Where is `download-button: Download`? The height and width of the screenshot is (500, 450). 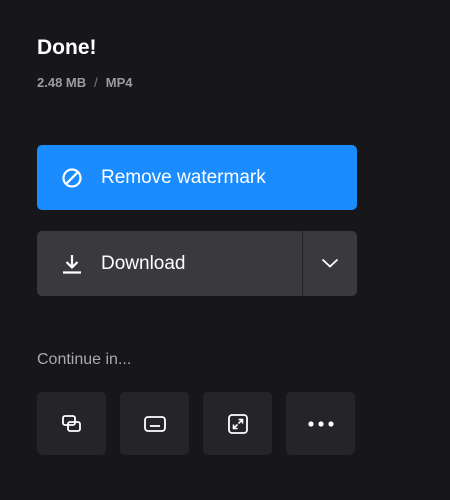
download-button: Download is located at coordinates (169, 263).